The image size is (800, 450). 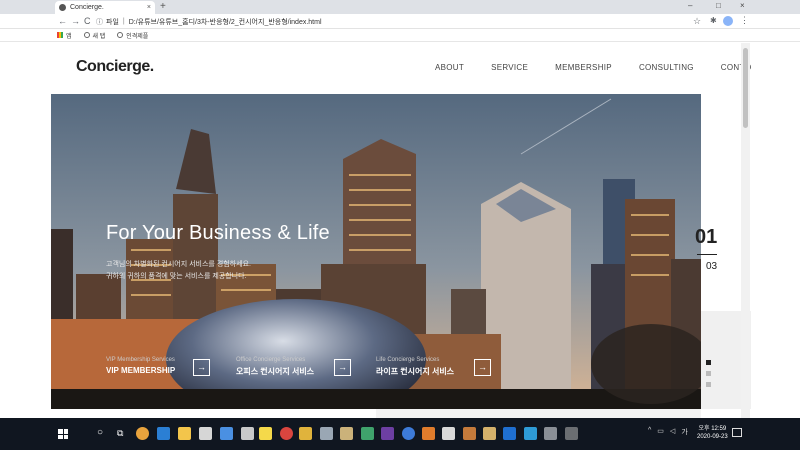 I want to click on tab-title: Concierge., so click(x=87, y=7).